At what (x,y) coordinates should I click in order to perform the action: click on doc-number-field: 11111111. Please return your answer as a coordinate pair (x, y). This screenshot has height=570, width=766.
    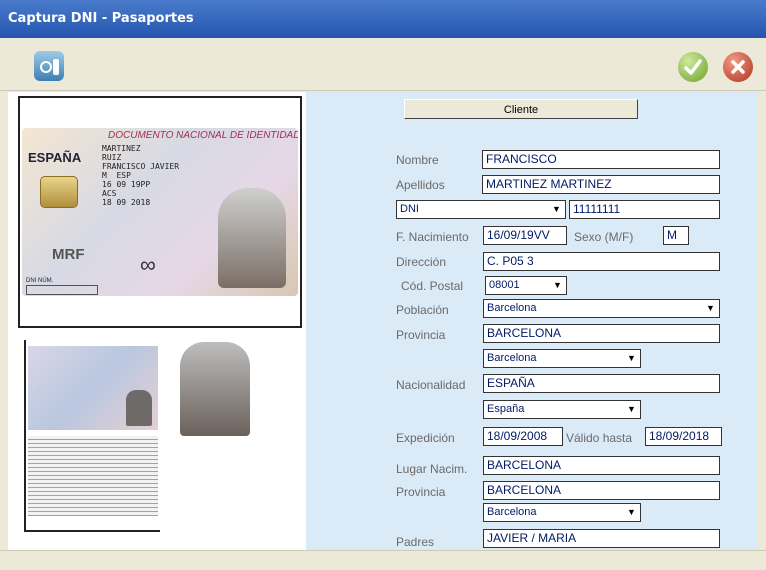
    Looking at the image, I should click on (644, 209).